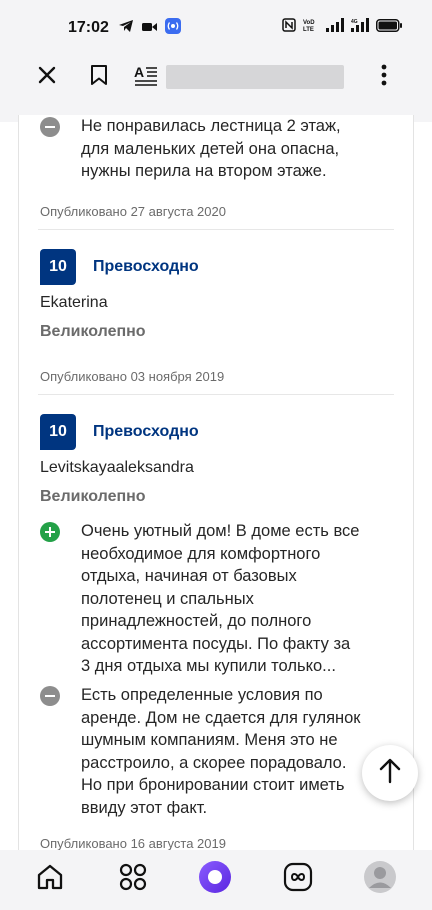 The width and height of the screenshot is (432, 910). What do you see at coordinates (360, 27) in the screenshot?
I see `signal-4g-icon: 4G` at bounding box center [360, 27].